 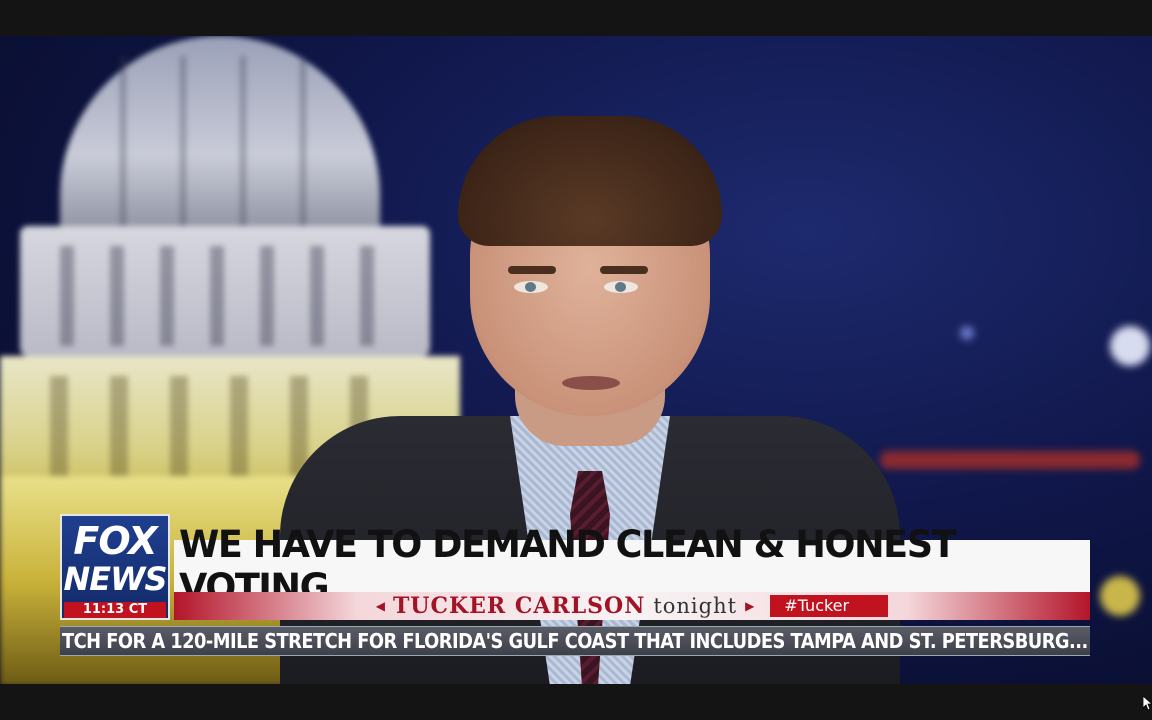 I want to click on headline-banner: WE HAVE TO DEMAND CLEAN & HONEST VOTING, so click(x=632, y=566).